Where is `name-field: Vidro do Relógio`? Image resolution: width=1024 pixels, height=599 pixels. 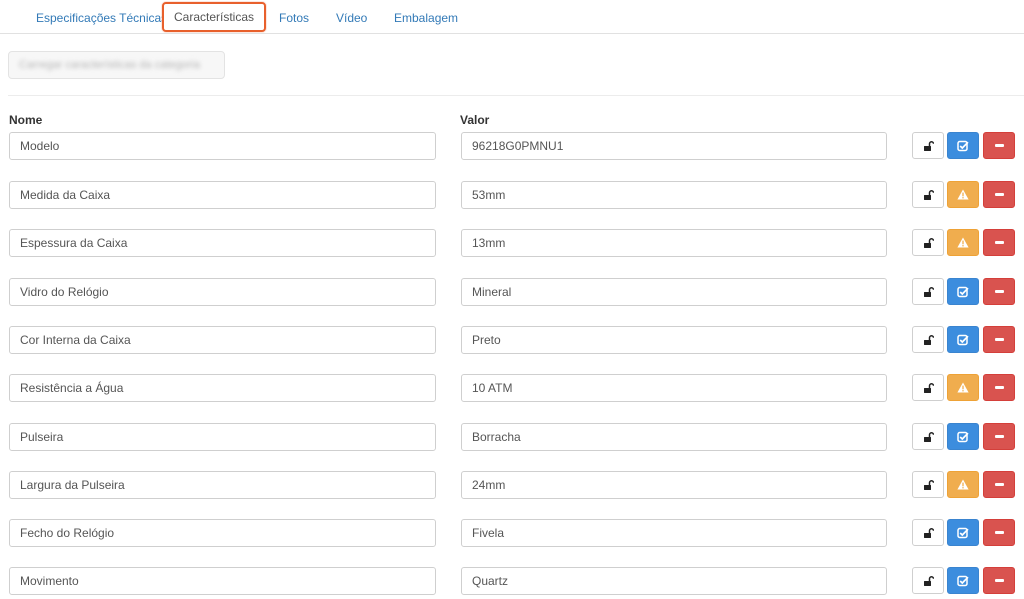 name-field: Vidro do Relógio is located at coordinates (222, 292).